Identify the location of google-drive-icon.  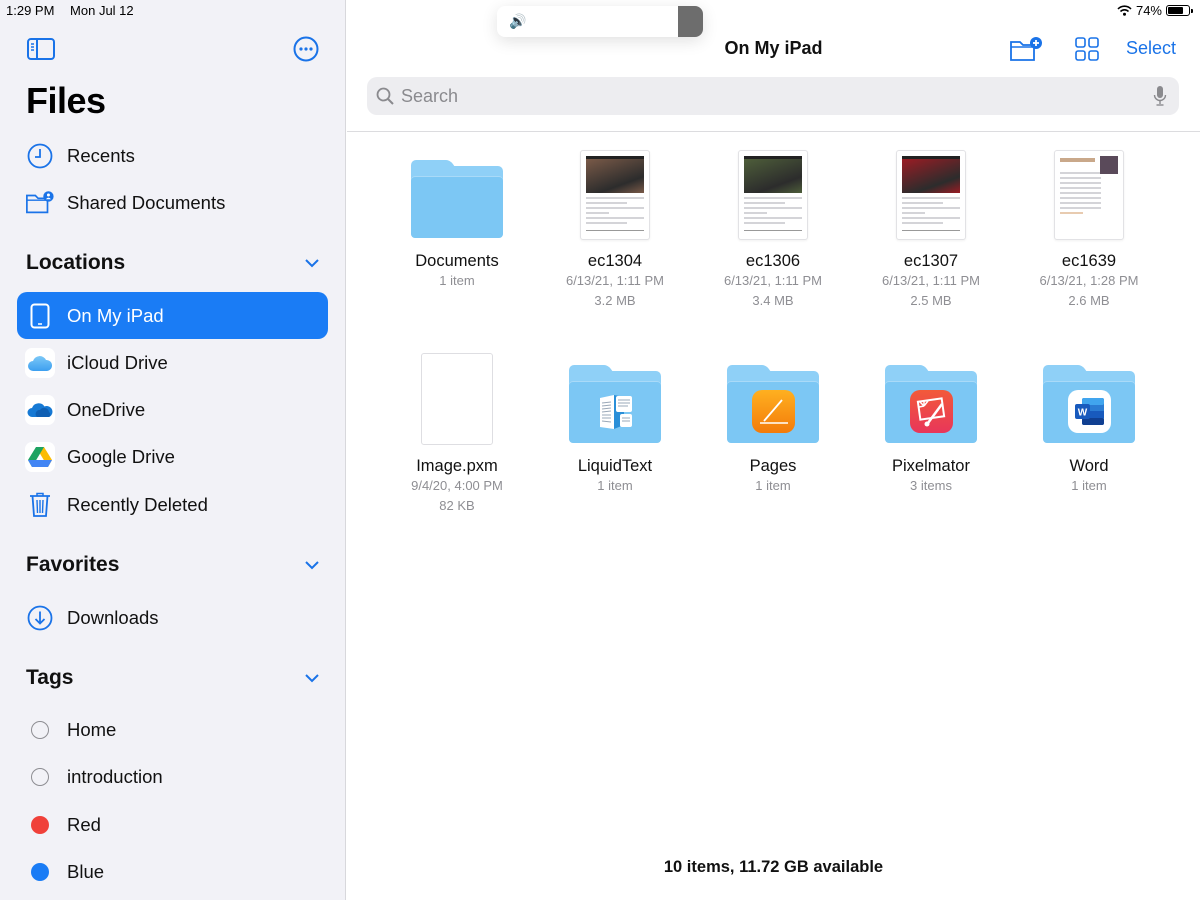
(40, 456).